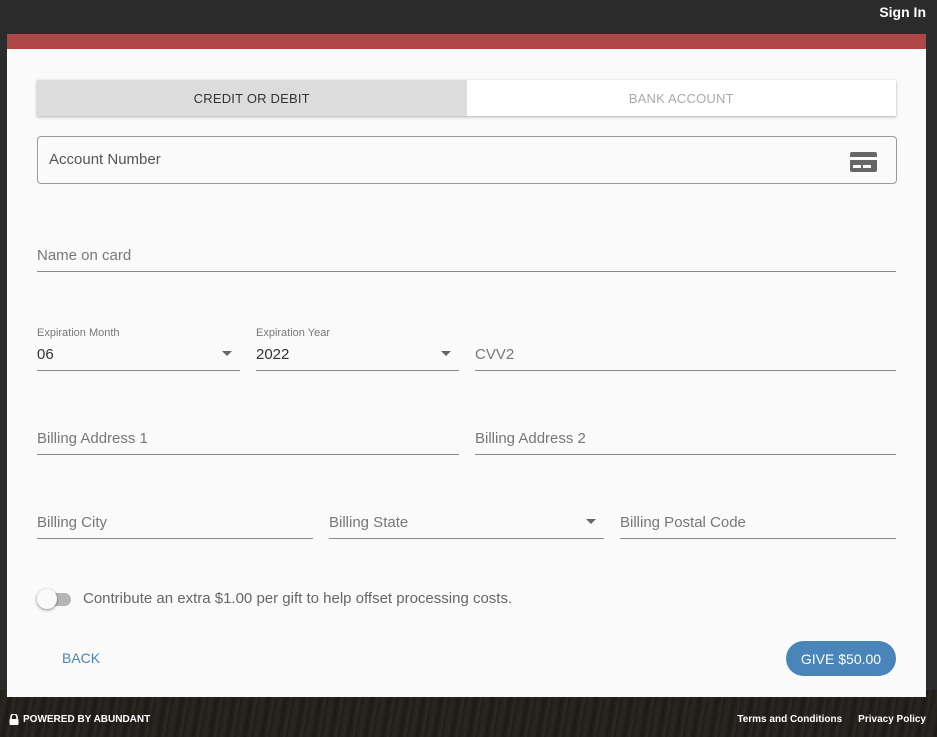 The width and height of the screenshot is (937, 737). Describe the element at coordinates (468, 17) in the screenshot. I see `top-bar: Sign In` at that location.